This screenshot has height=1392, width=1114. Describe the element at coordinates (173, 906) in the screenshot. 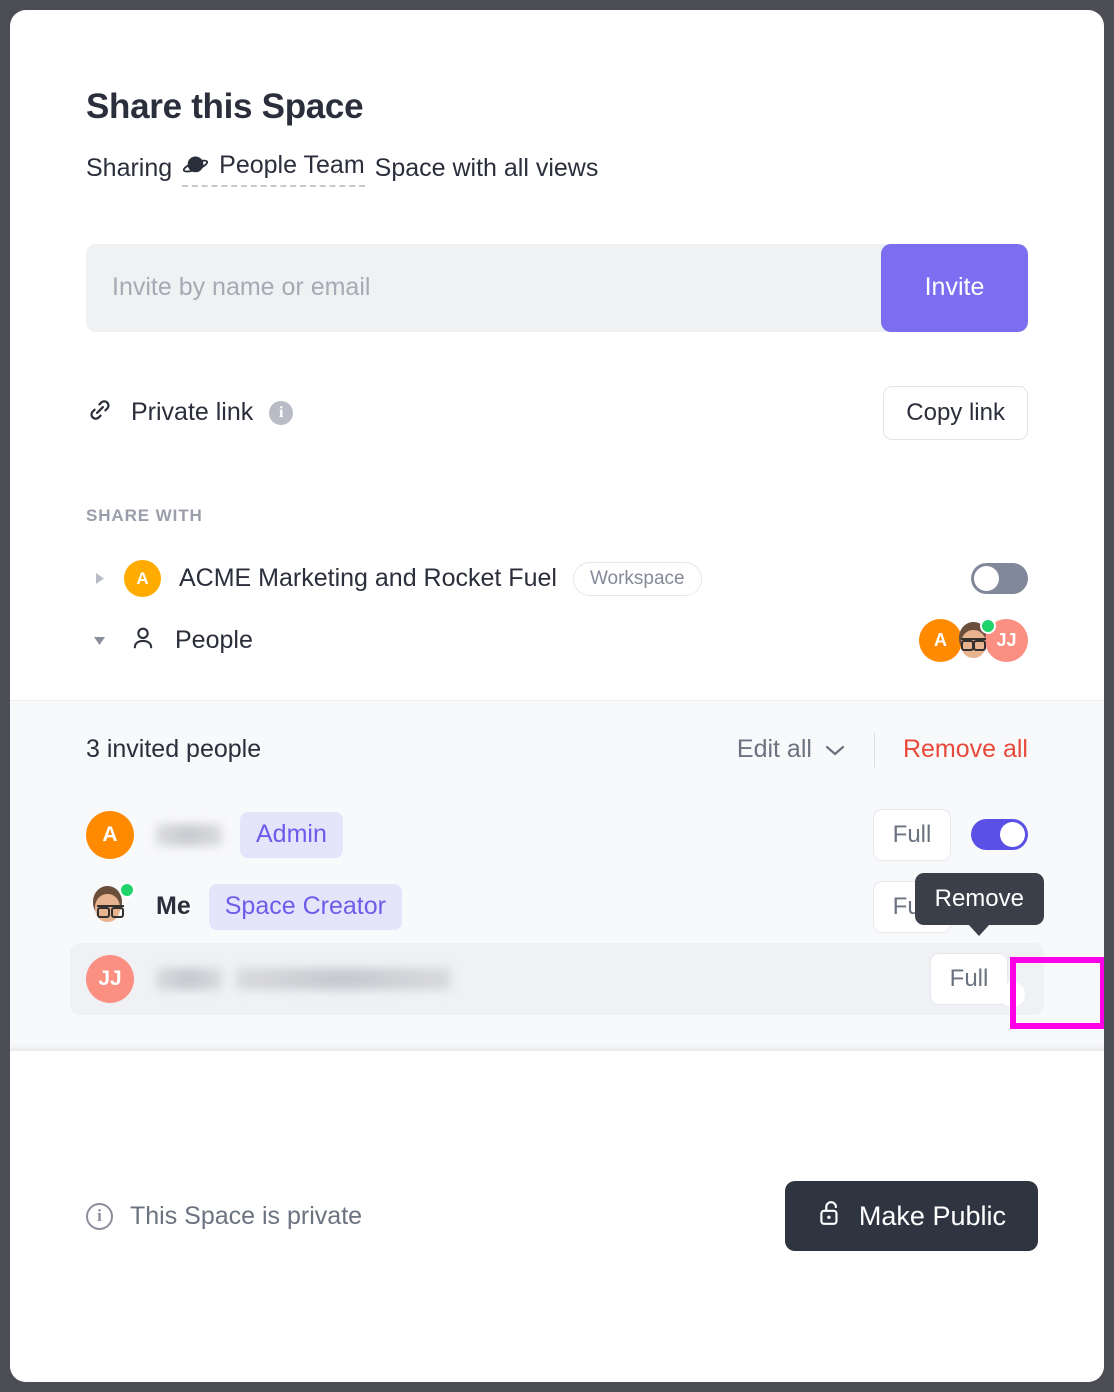

I see `person-name: Me` at that location.